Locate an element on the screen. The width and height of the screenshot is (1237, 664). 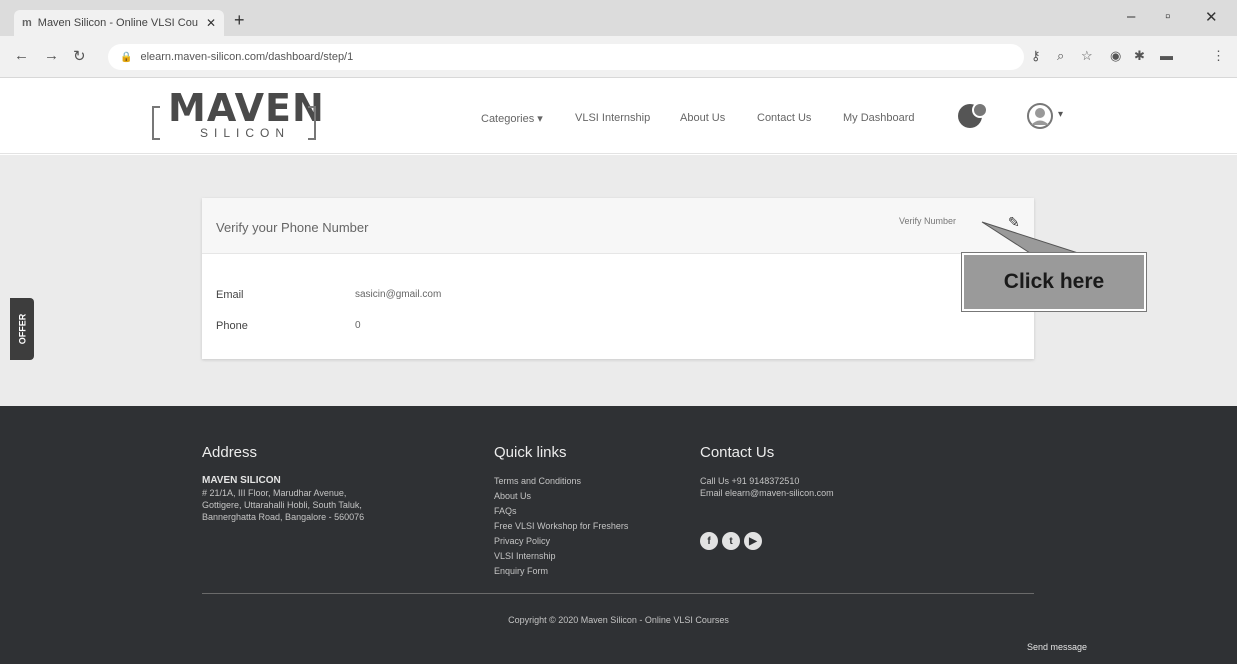
maven-silicon-logo: MAVEN SILICON is located at coordinates (237, 115).